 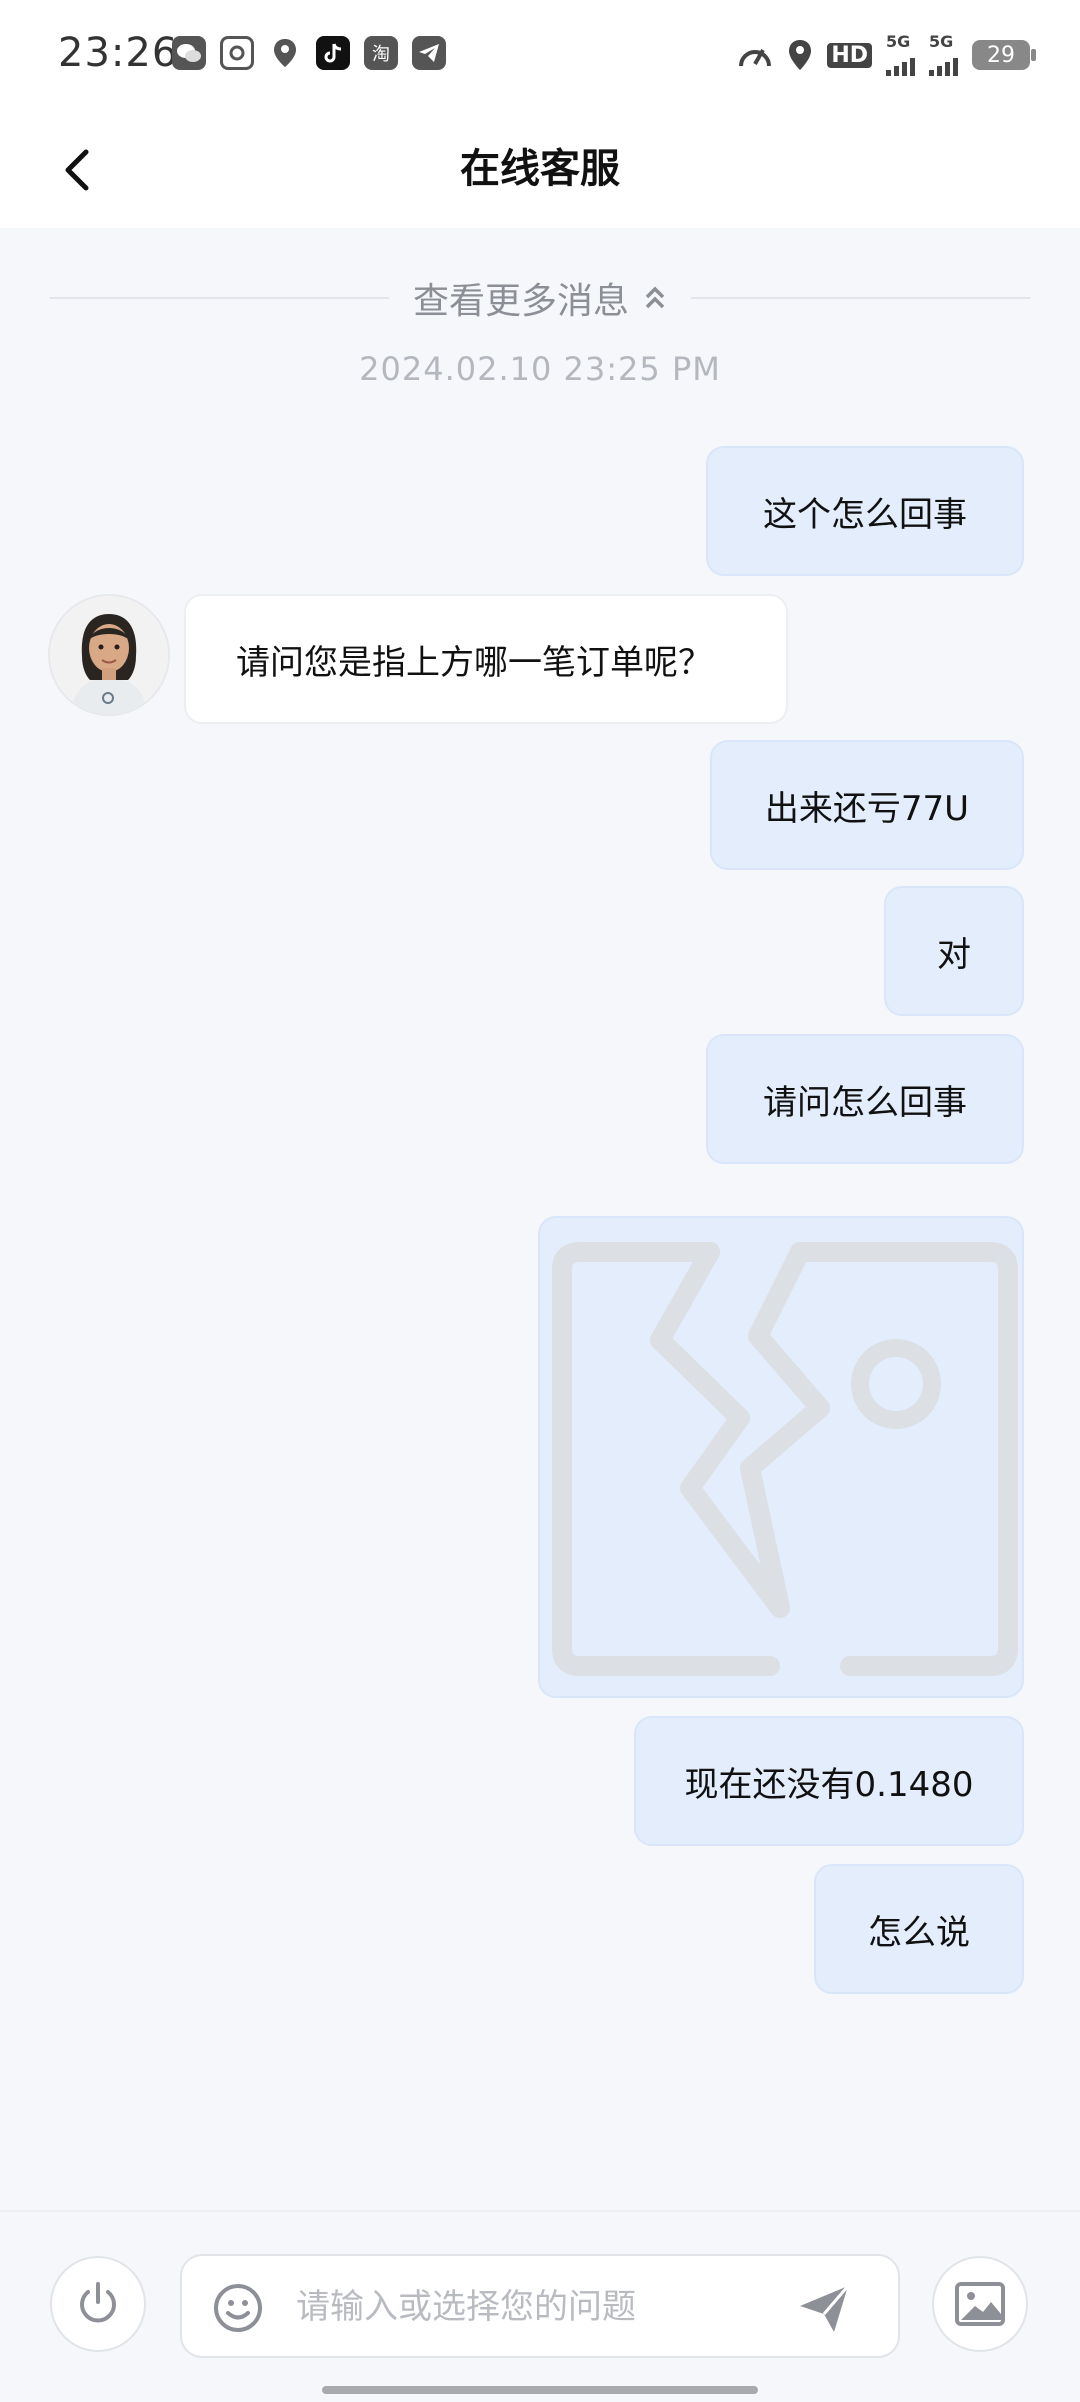 I want to click on page-title: 在线客服, so click(x=540, y=169).